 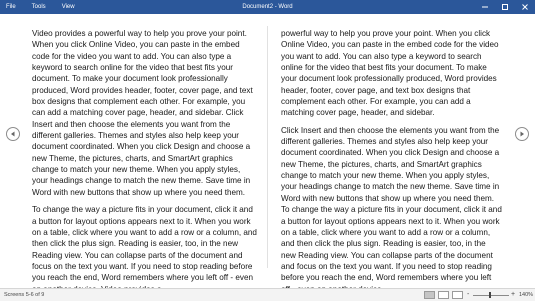 I want to click on zoom-slider, so click(x=491, y=295).